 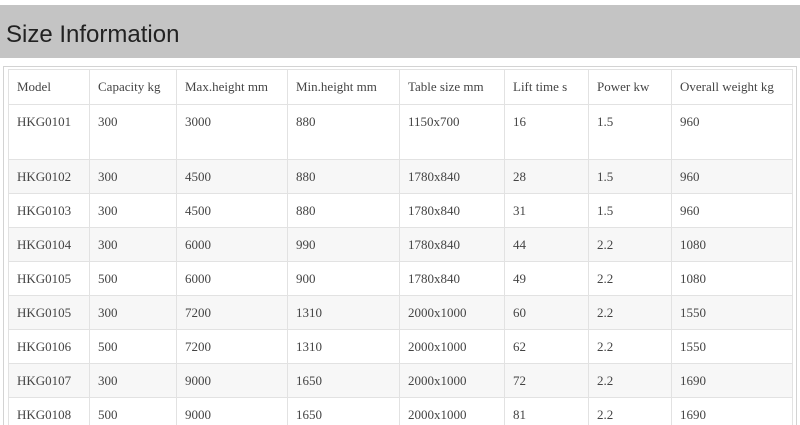 What do you see at coordinates (546, 346) in the screenshot?
I see `table-cell: 62` at bounding box center [546, 346].